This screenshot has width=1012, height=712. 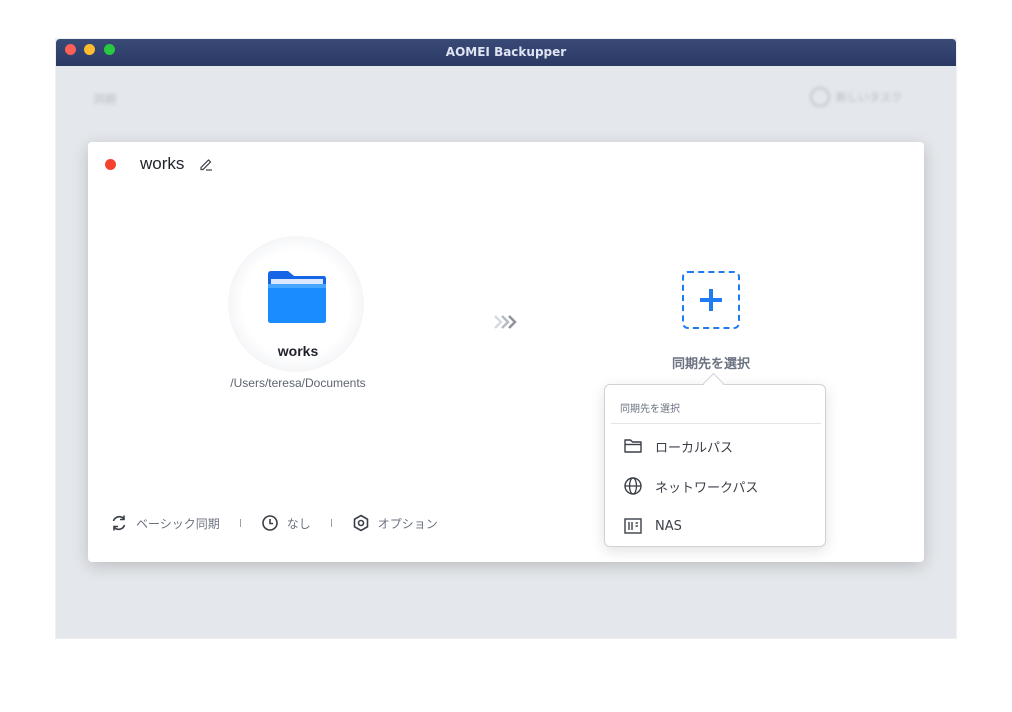 What do you see at coordinates (694, 448) in the screenshot?
I see `menu-item-label: ローカルパス` at bounding box center [694, 448].